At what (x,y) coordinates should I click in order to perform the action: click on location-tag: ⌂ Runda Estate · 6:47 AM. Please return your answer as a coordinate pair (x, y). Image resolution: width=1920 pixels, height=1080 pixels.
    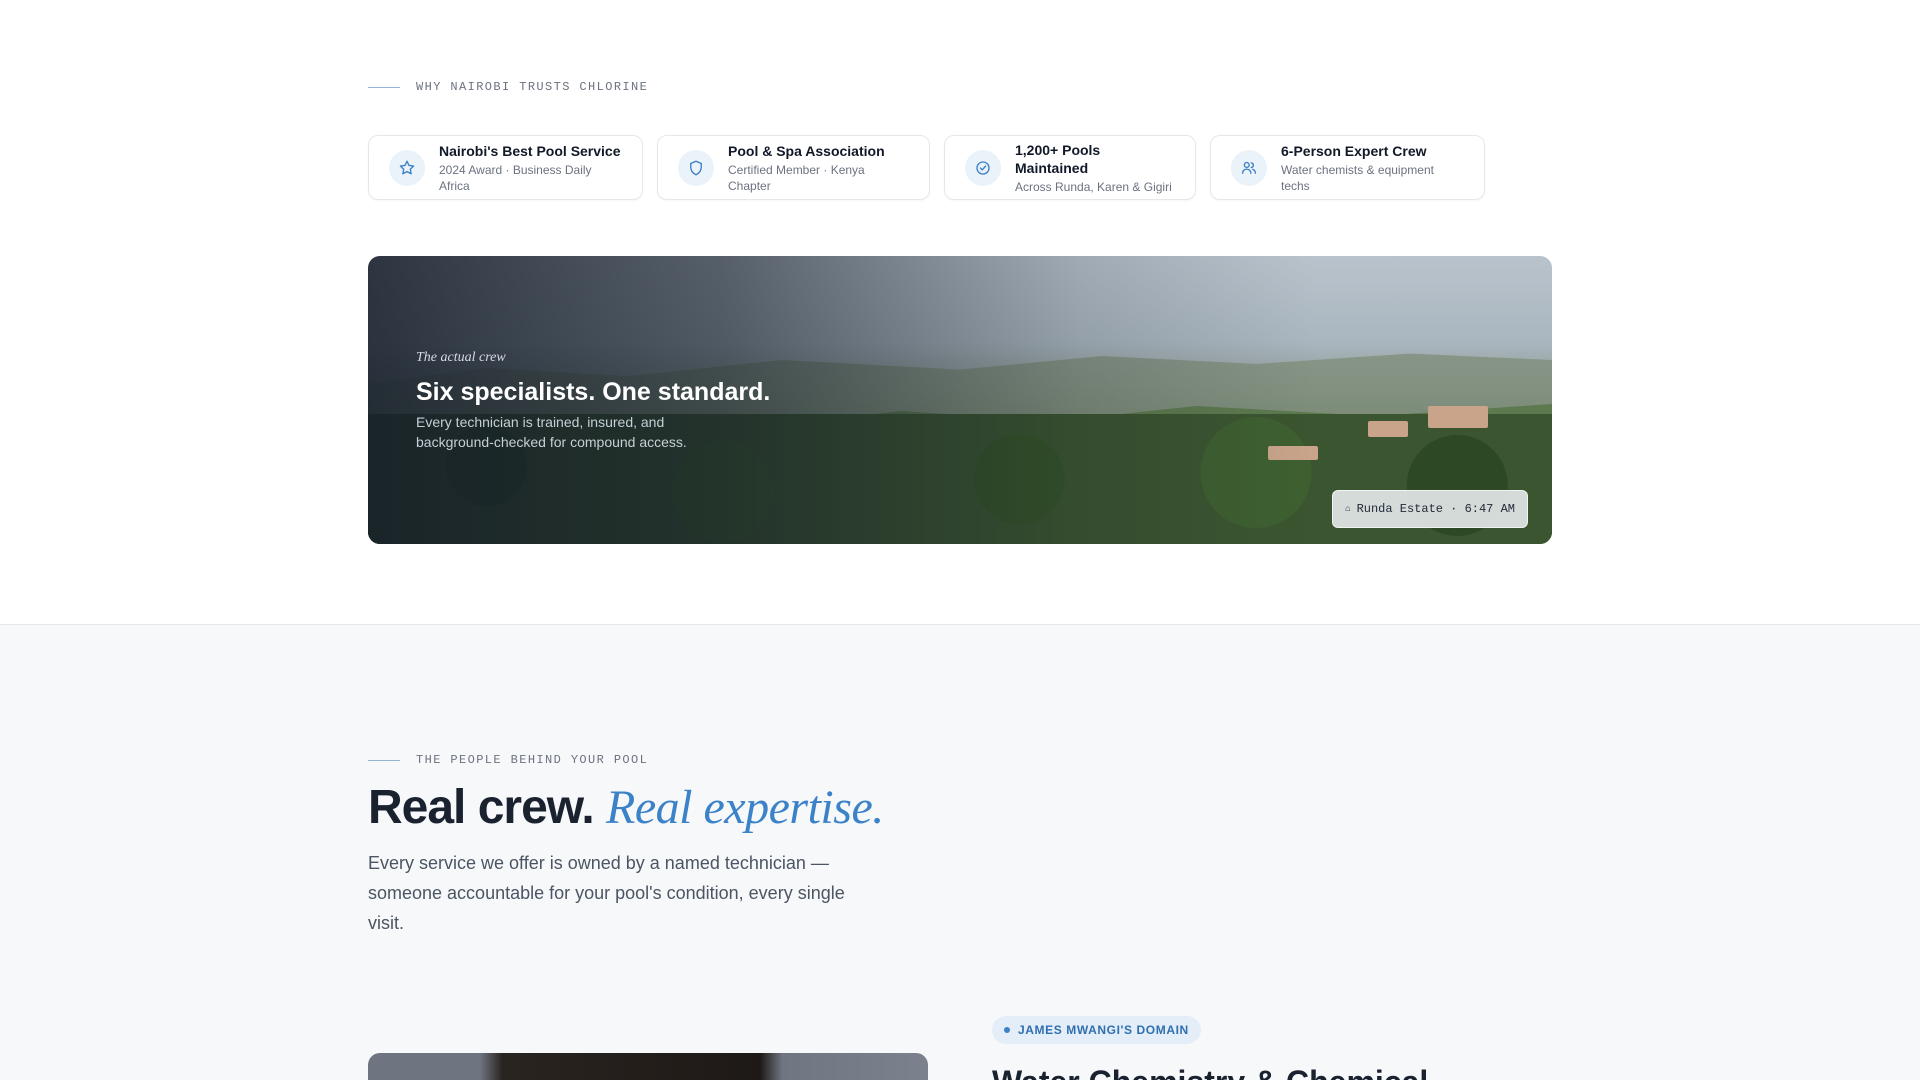
    Looking at the image, I should click on (1430, 509).